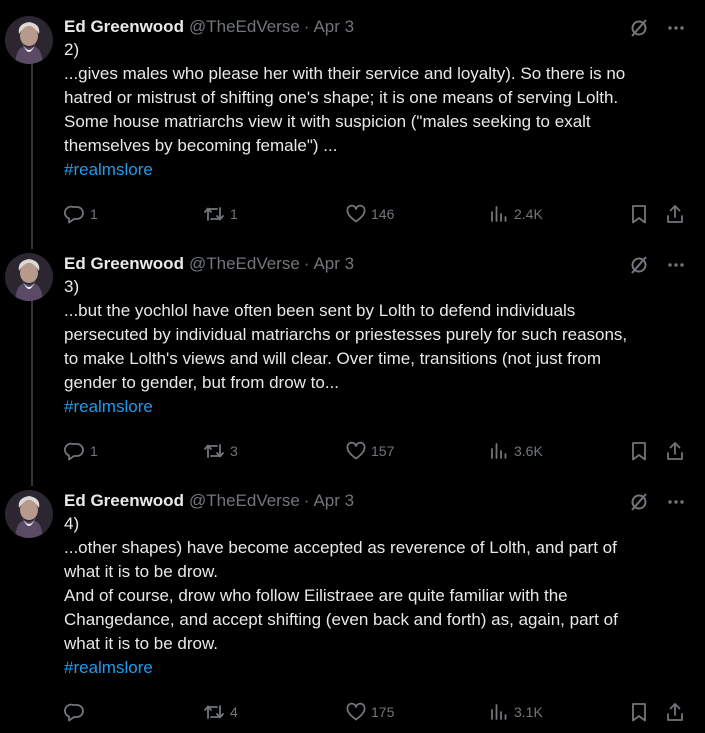  I want to click on tweet-text-line: 3), so click(72, 286).